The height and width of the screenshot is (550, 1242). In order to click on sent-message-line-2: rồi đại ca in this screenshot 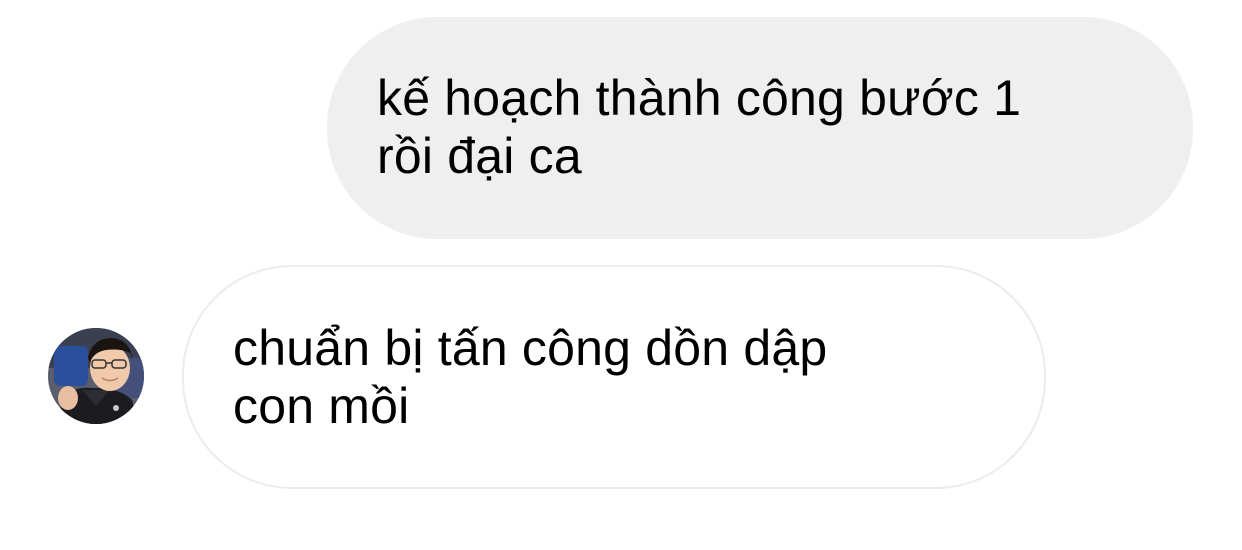, I will do `click(479, 156)`.